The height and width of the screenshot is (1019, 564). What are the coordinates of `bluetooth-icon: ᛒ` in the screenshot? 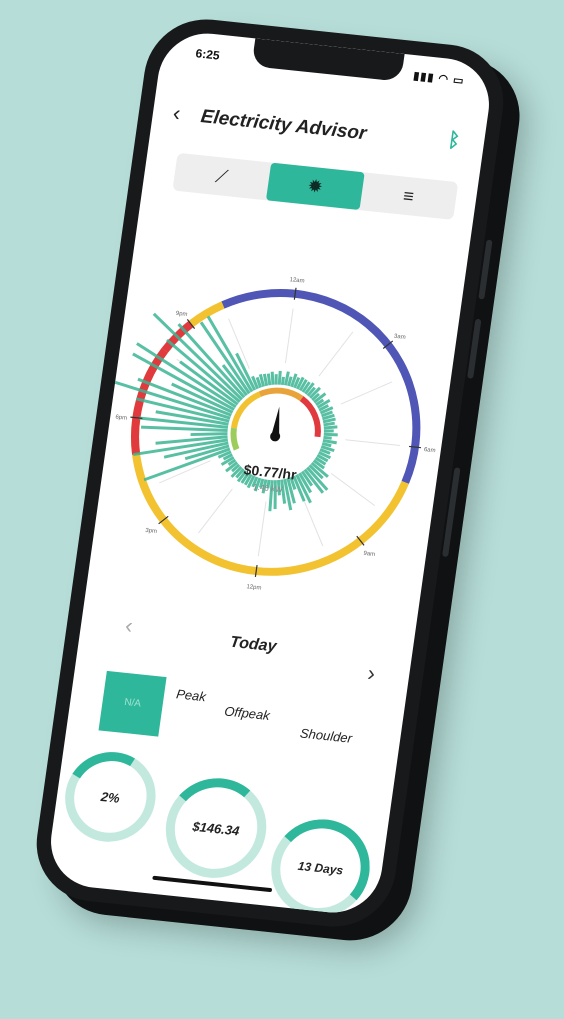 It's located at (454, 141).